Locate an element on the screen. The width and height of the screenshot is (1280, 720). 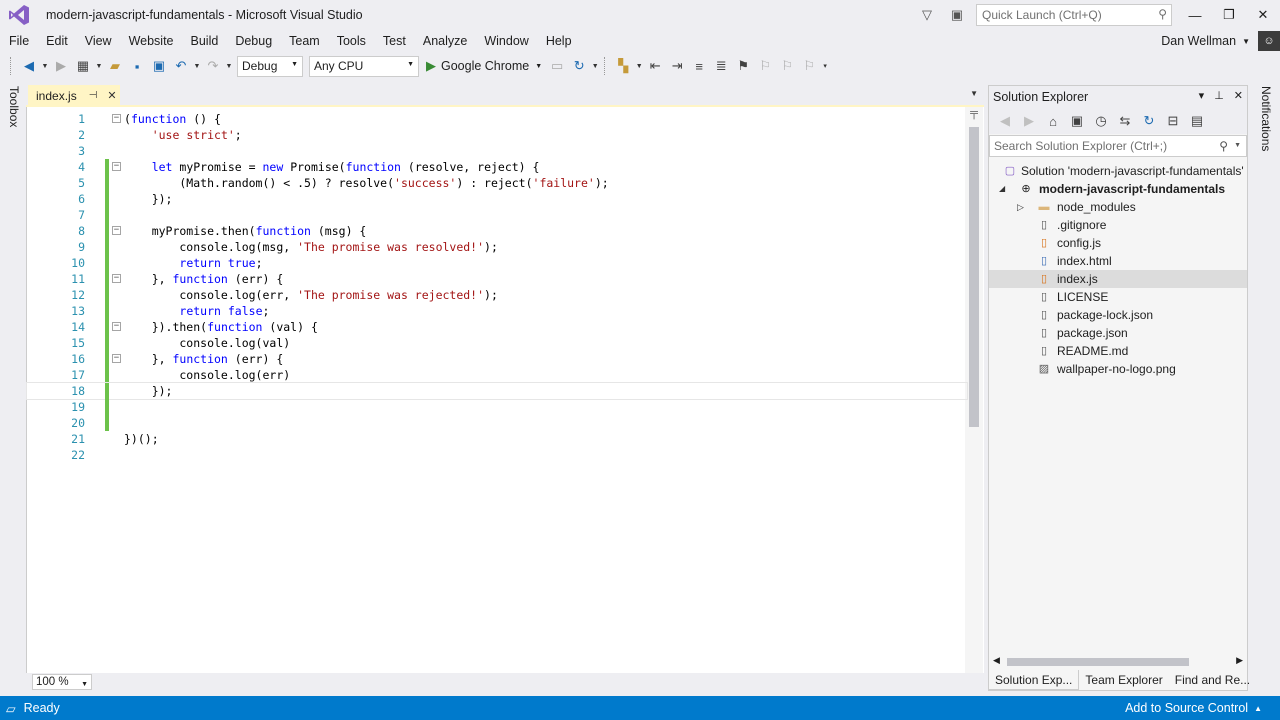
open-folder-icon: ▰ is located at coordinates (115, 66).